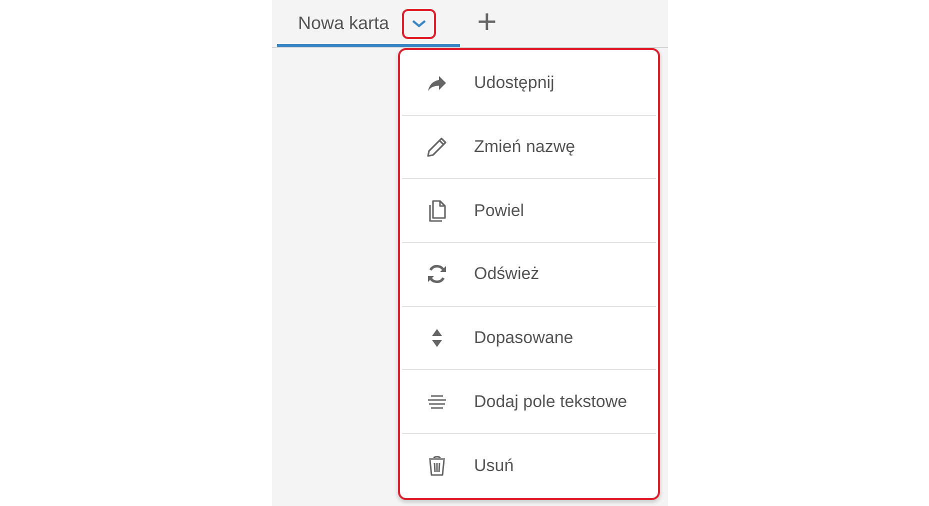 This screenshot has height=506, width=929. I want to click on menu-item: Udostępnij, so click(529, 84).